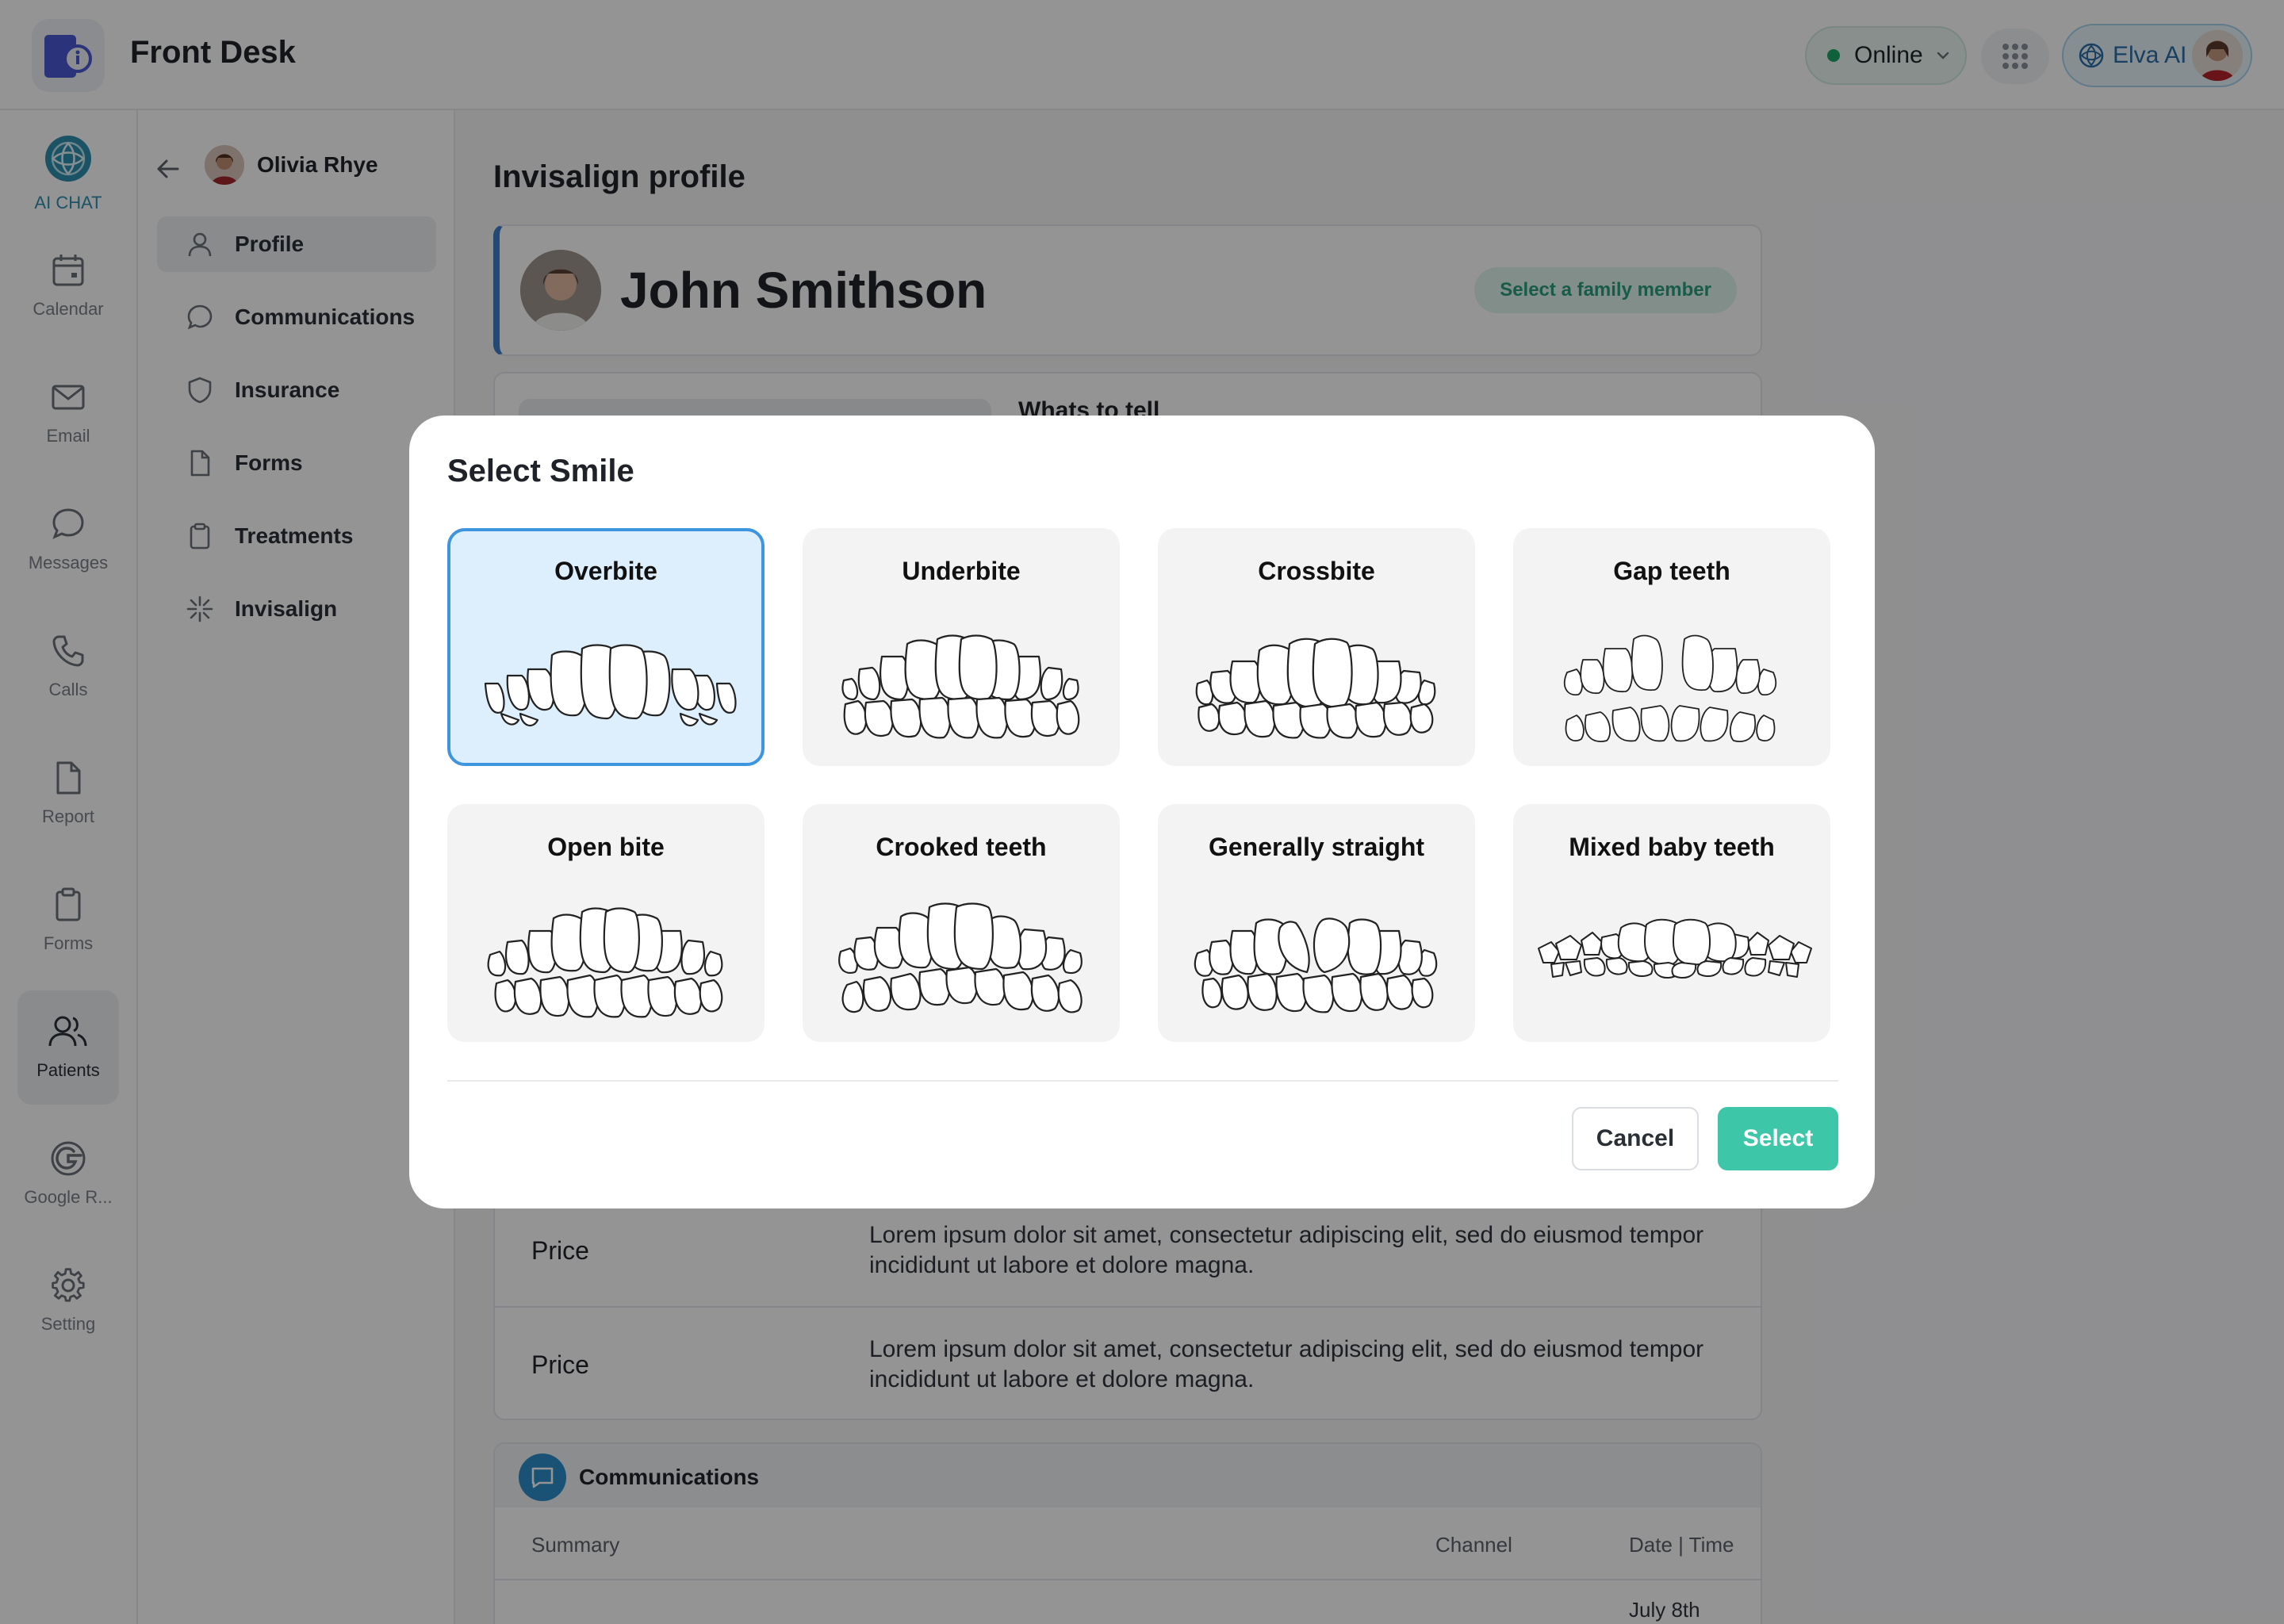 The width and height of the screenshot is (2284, 1624). I want to click on underbite-teeth-illustration, so click(960, 686).